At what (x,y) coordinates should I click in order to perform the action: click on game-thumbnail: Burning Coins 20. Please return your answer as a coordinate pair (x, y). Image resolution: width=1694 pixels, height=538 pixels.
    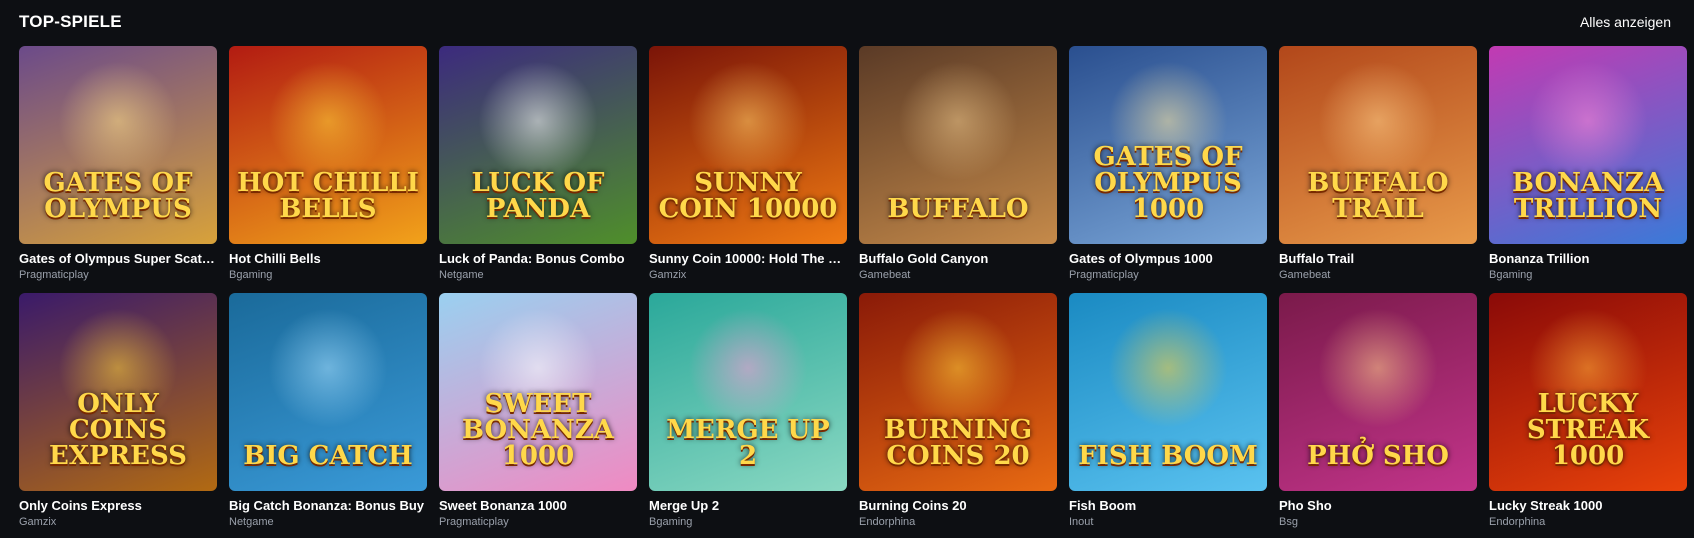
    Looking at the image, I should click on (958, 392).